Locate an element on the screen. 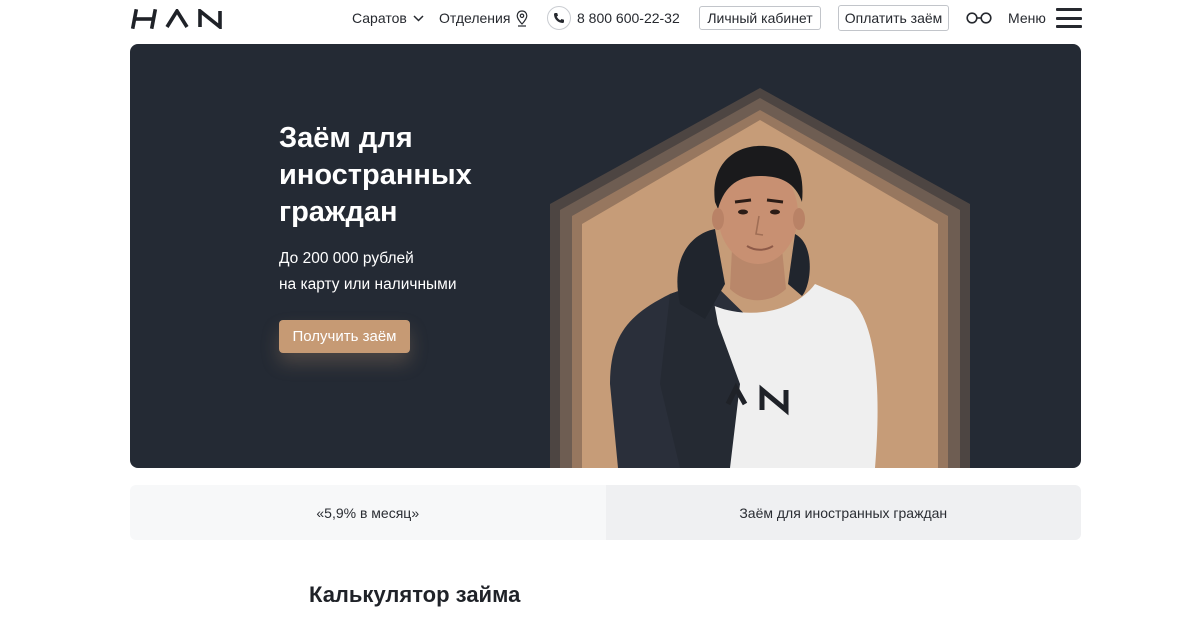  tab-rate-offer: «5,9% в месяц» is located at coordinates (368, 512).